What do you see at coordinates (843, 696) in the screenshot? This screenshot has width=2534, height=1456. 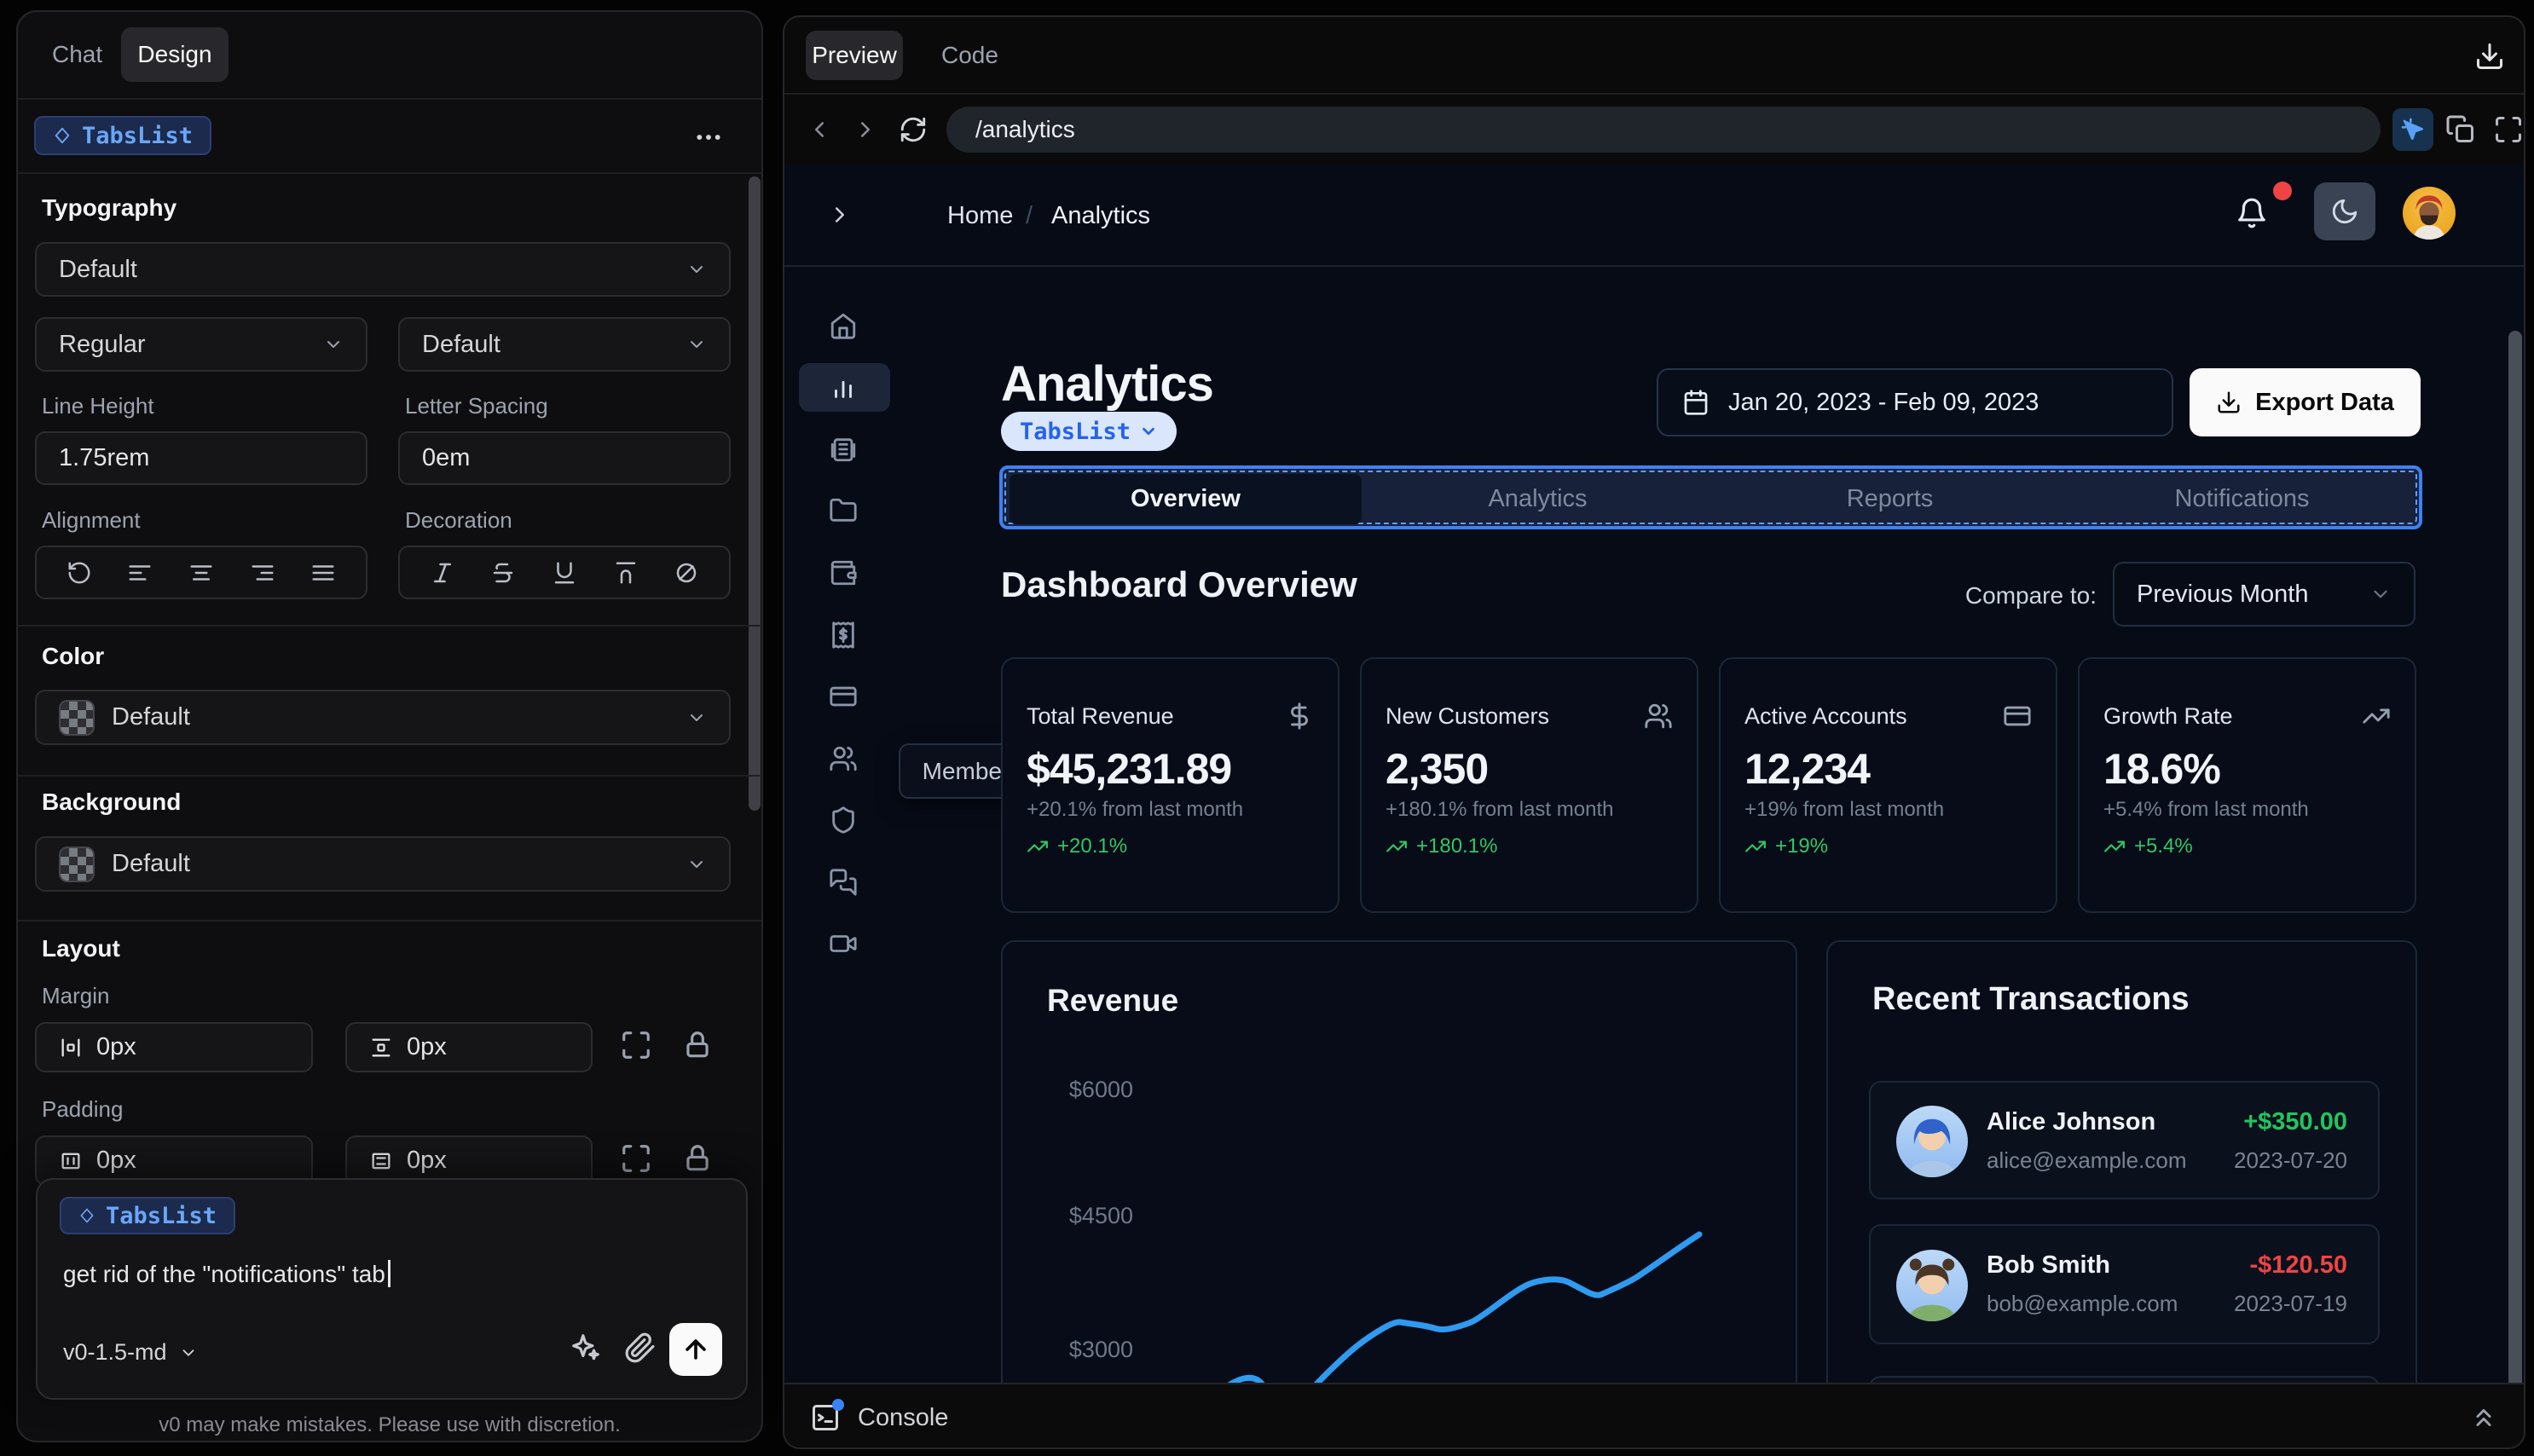 I see `credit-card-icon` at bounding box center [843, 696].